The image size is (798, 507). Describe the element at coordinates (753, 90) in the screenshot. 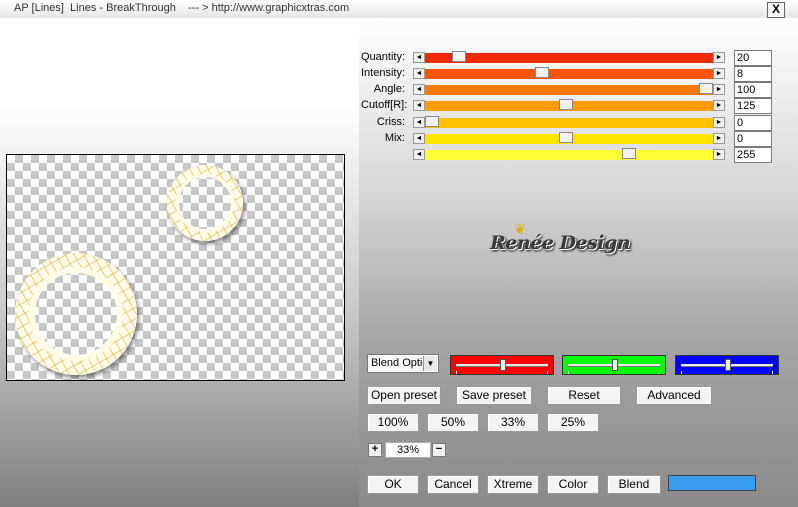

I see `slider-value-field: 100` at that location.